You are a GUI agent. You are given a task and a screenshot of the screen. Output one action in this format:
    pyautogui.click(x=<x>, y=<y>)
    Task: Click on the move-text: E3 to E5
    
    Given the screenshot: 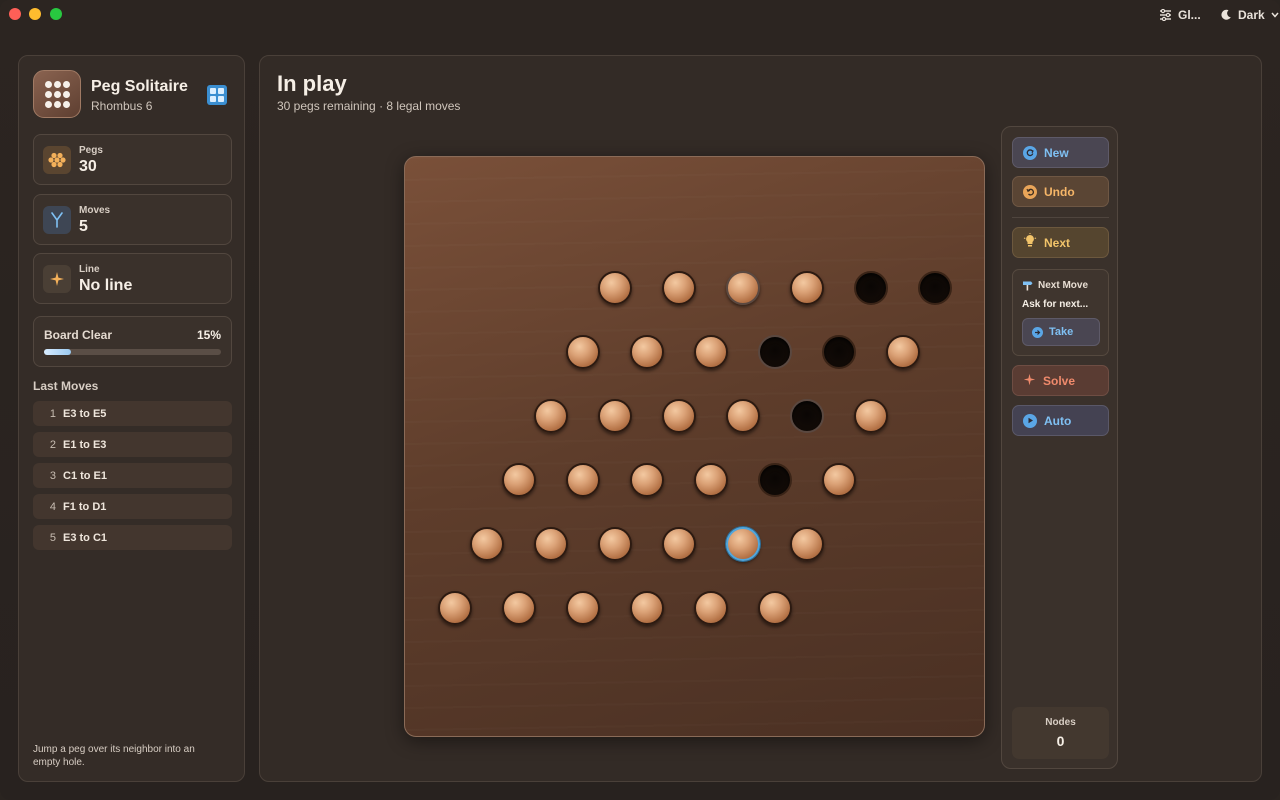 What is the action you would take?
    pyautogui.click(x=85, y=413)
    